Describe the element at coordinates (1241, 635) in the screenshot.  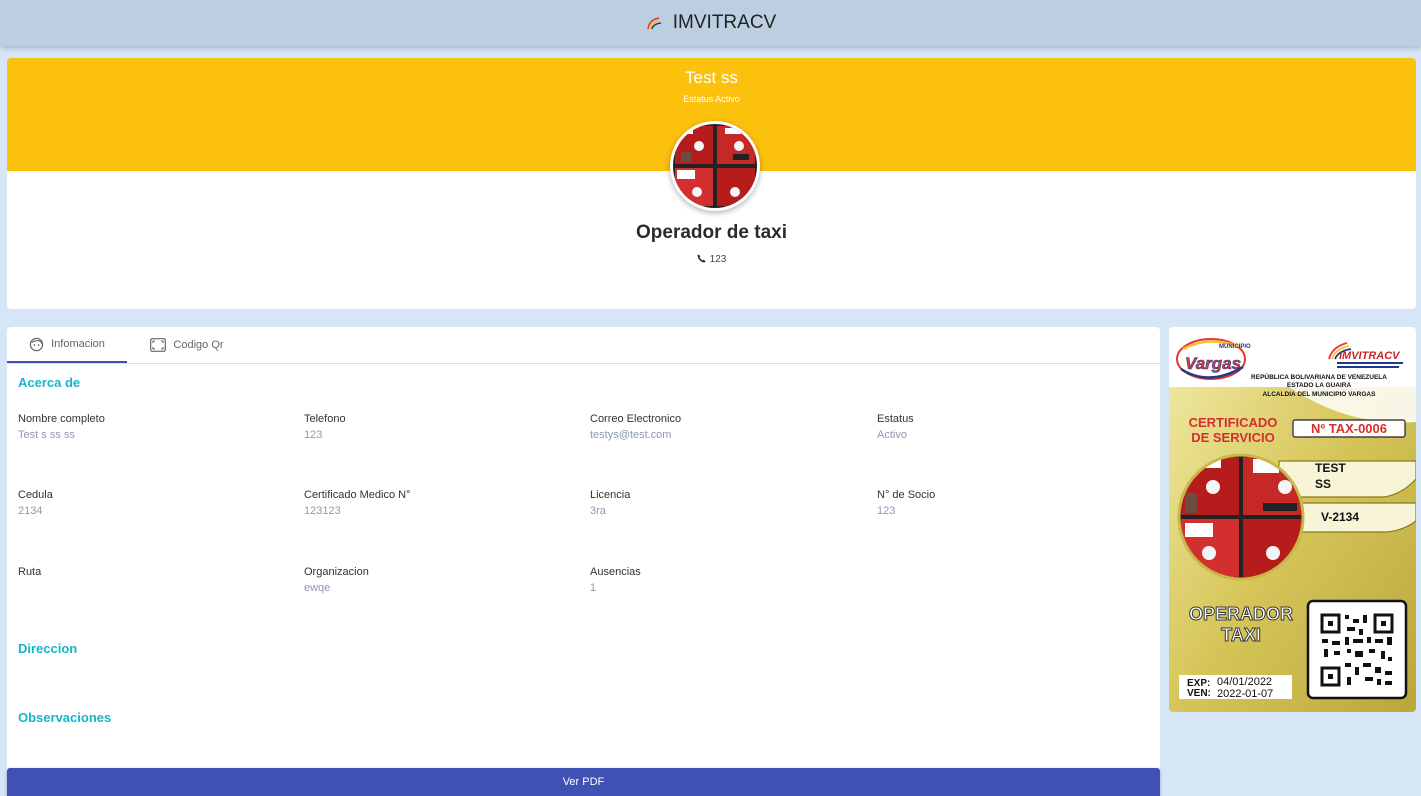
I see `cert-role-line2: TAXI` at that location.